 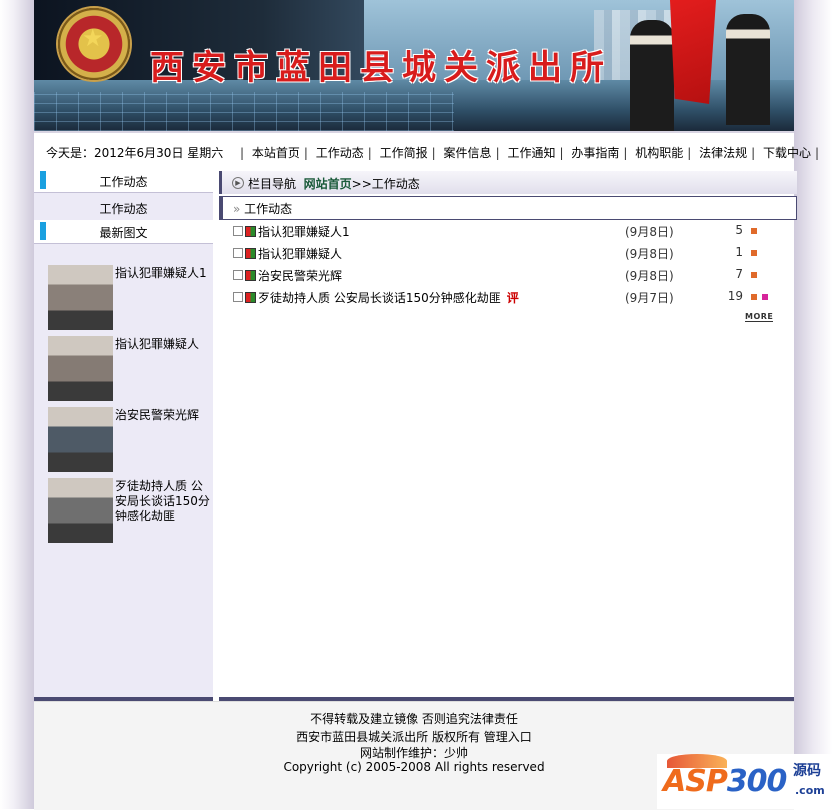 What do you see at coordinates (810, 790) in the screenshot?
I see `watermark-domain: .com` at bounding box center [810, 790].